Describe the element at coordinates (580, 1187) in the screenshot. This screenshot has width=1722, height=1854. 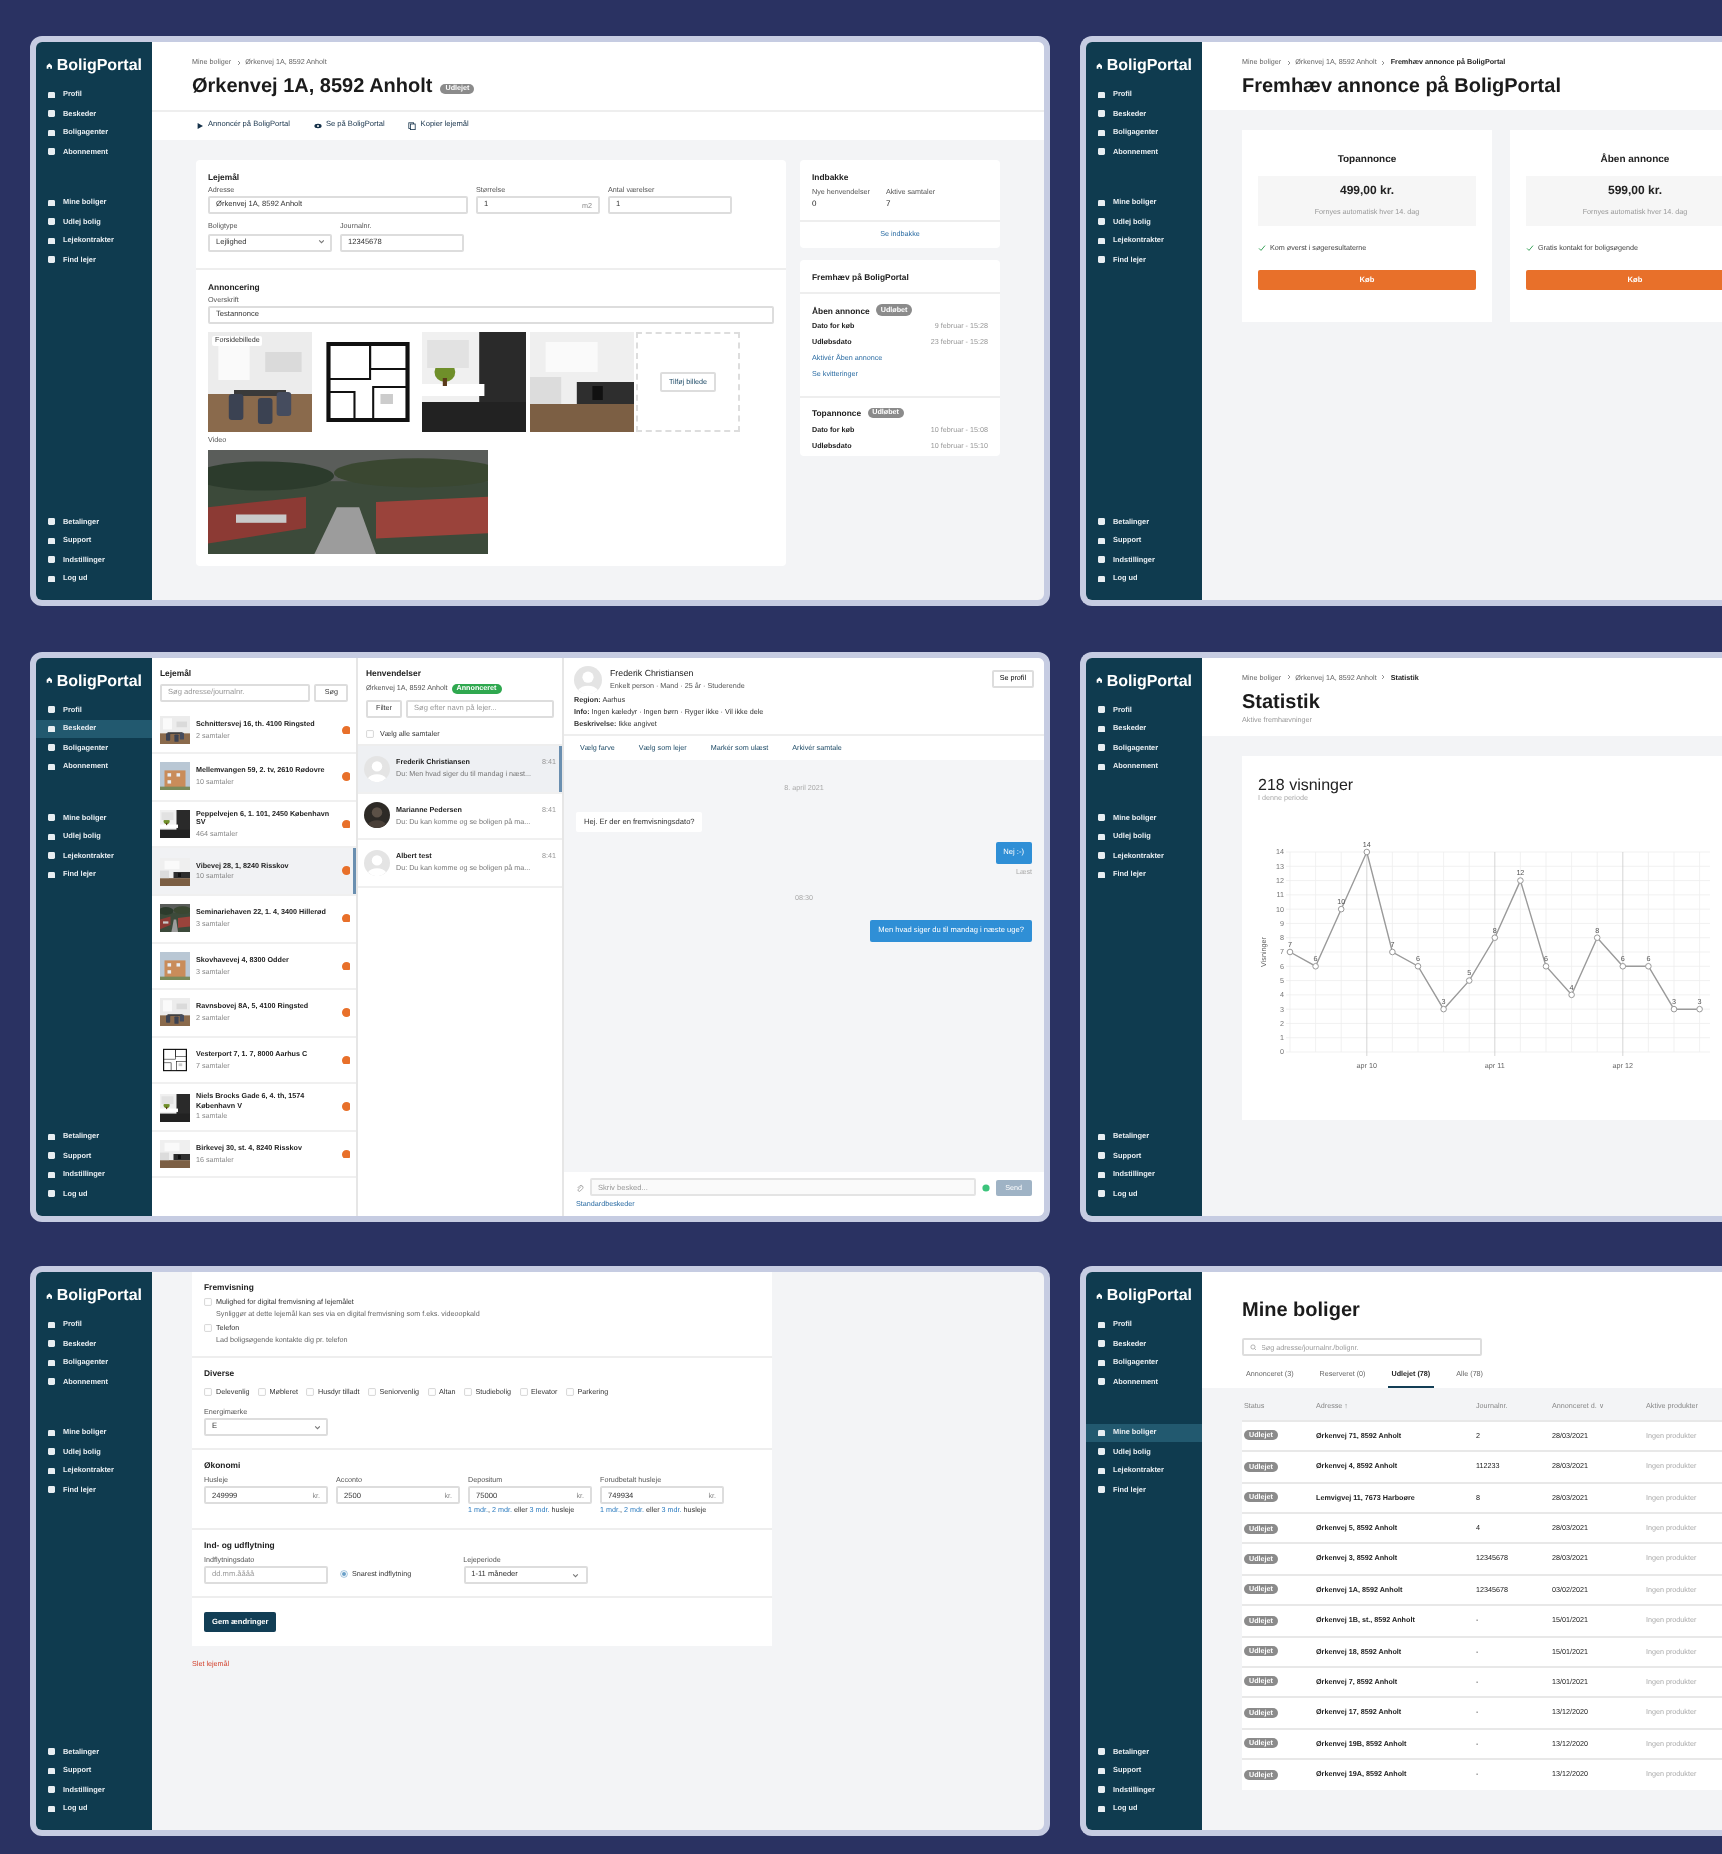
I see `paperclip-icon` at that location.